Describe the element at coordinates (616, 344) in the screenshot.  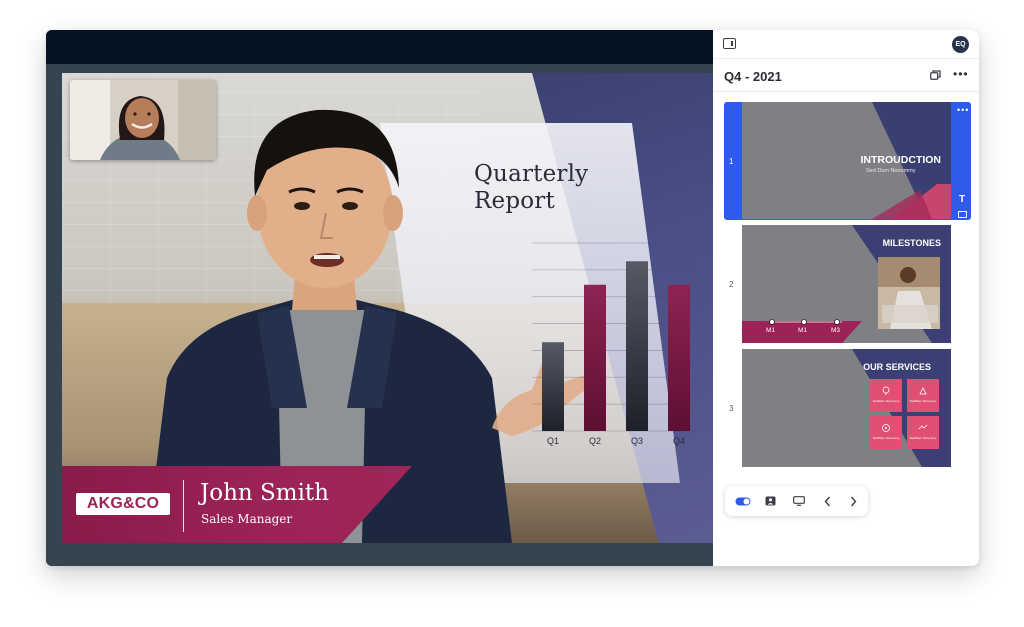
I see `quarterly-bar-chart: Q1 Q2 Q3 Q4` at that location.